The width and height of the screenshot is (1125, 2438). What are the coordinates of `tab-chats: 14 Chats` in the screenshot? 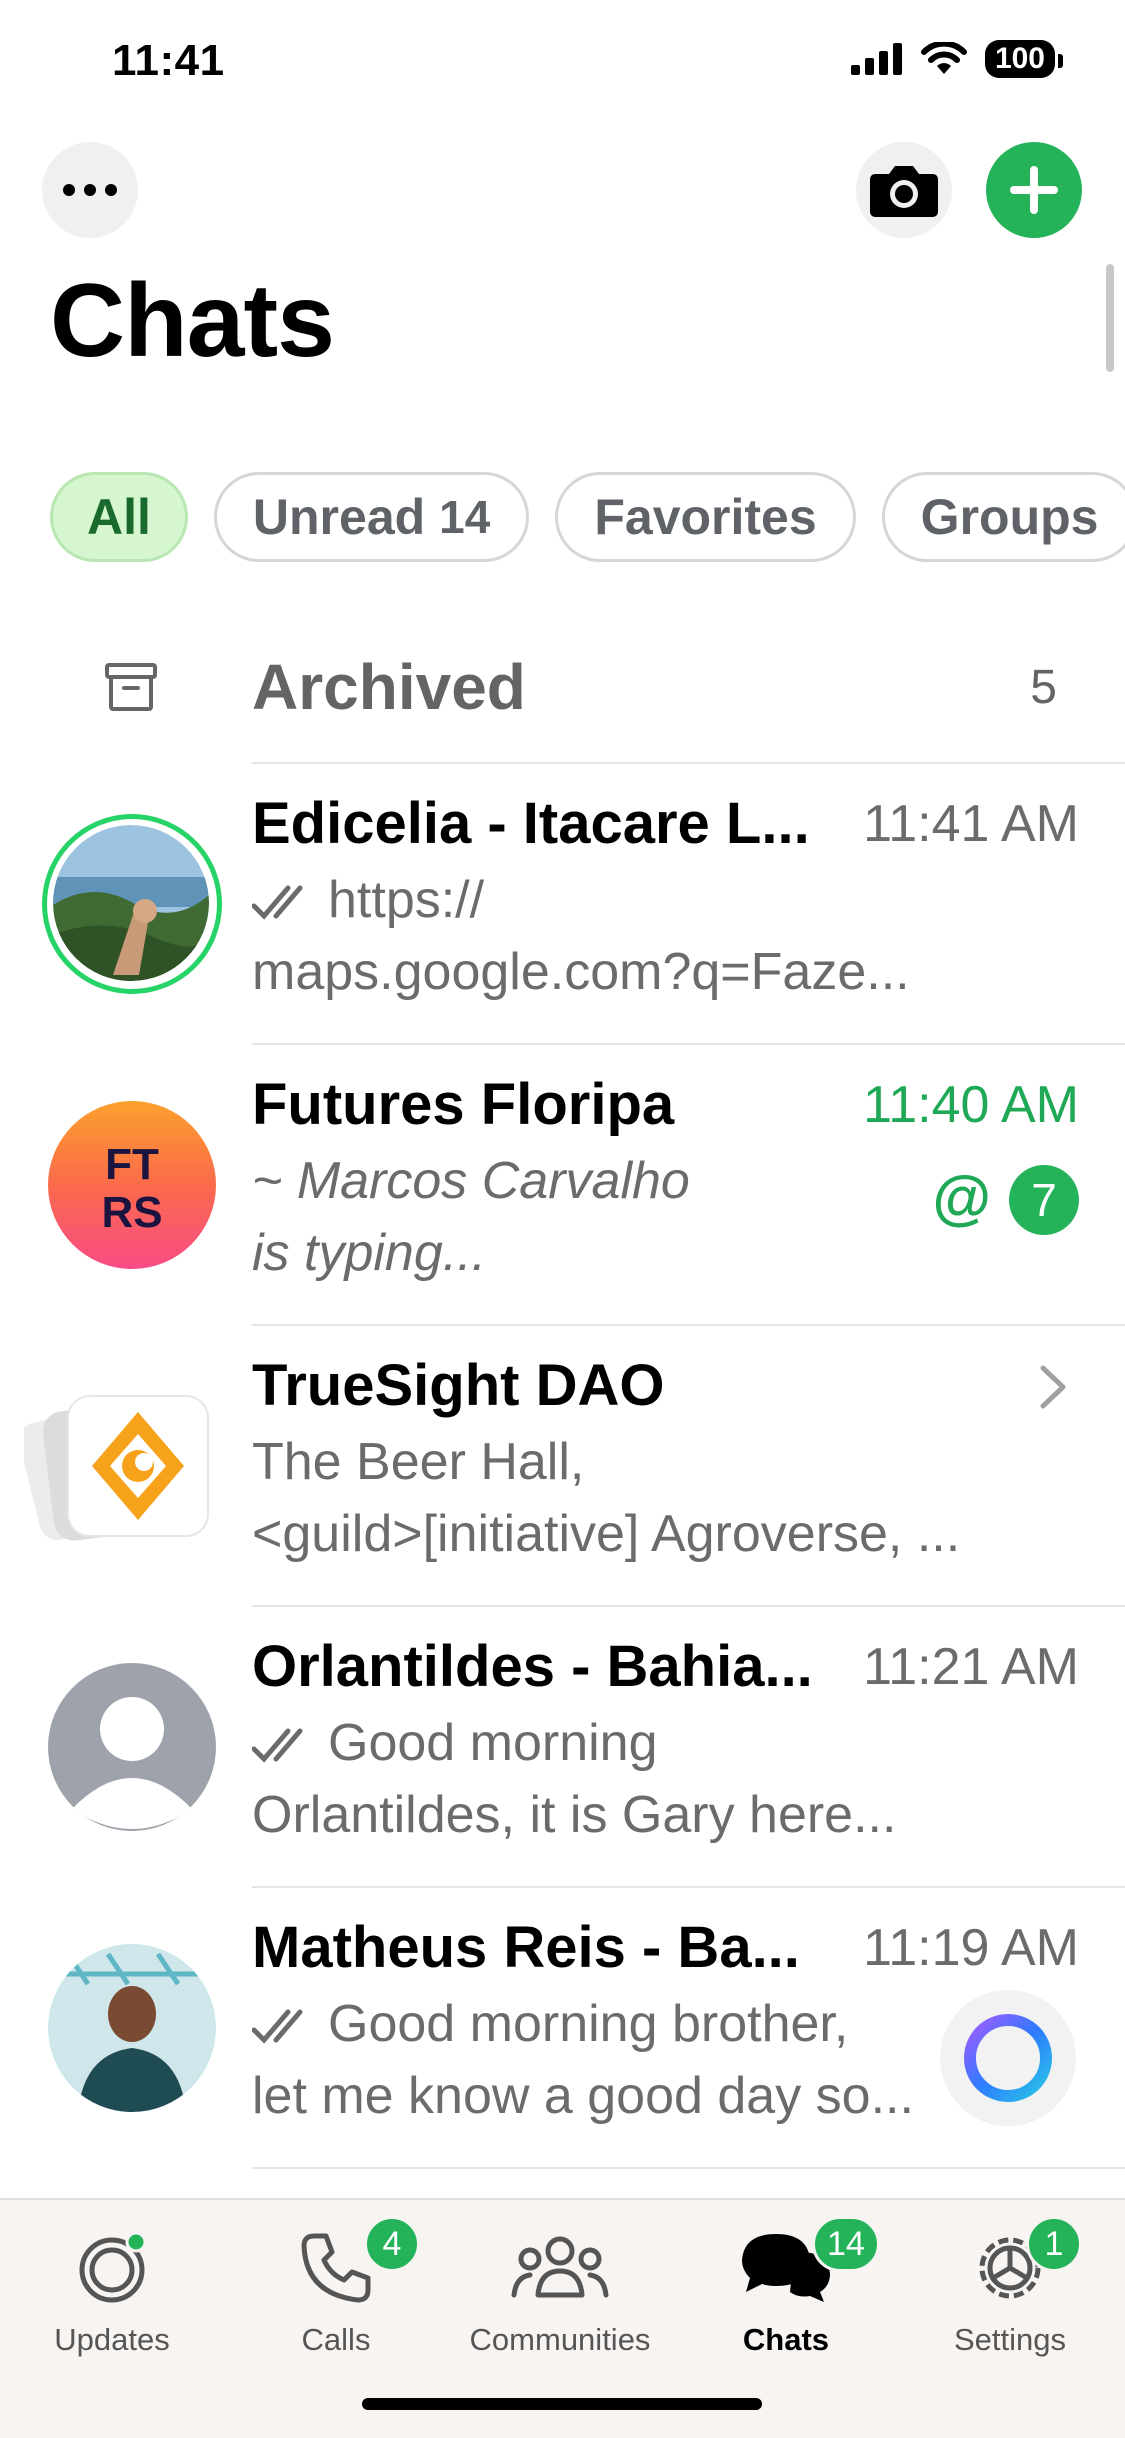 It's located at (786, 2287).